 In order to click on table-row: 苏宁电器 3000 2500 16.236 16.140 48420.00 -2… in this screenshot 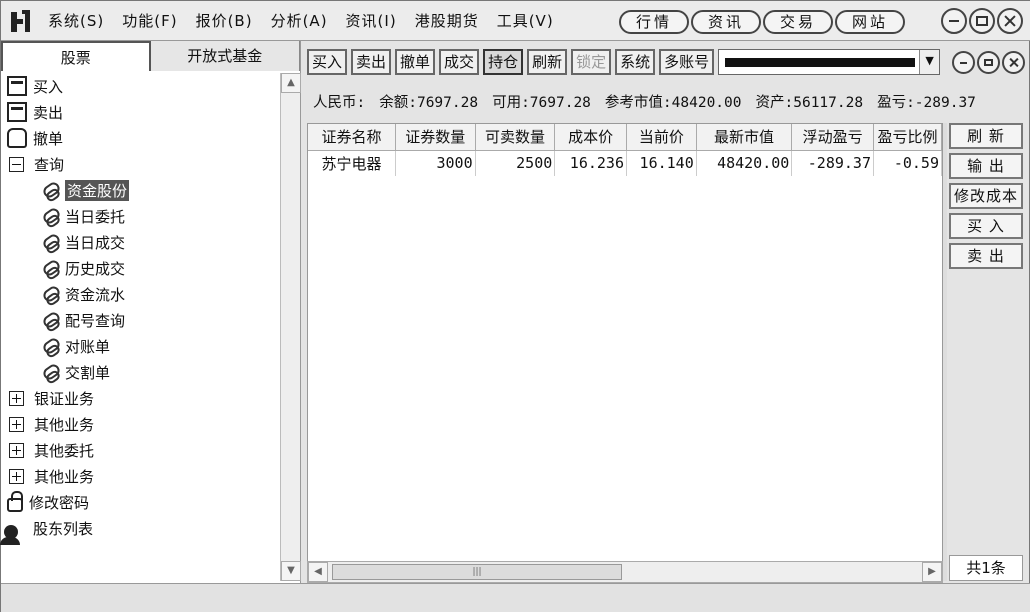, I will do `click(625, 163)`.